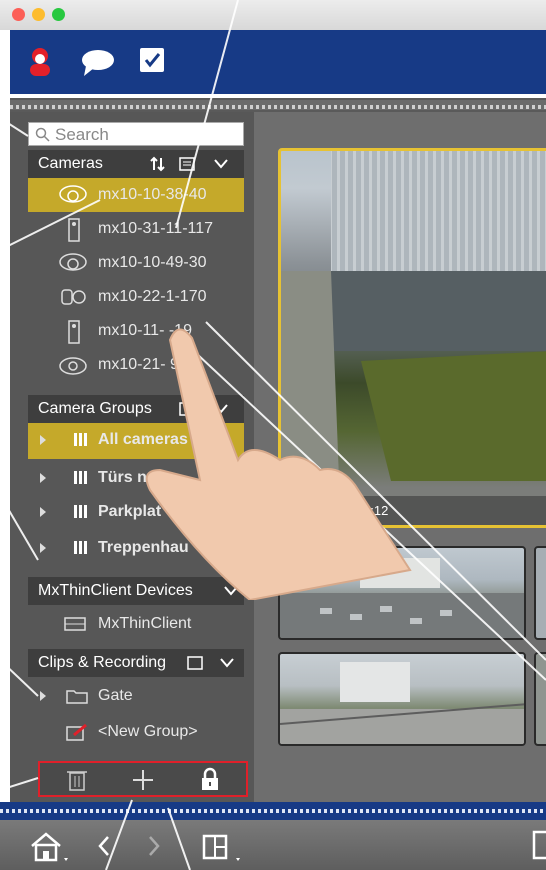 The image size is (546, 870). Describe the element at coordinates (273, 845) in the screenshot. I see `bottom-toolbar` at that location.